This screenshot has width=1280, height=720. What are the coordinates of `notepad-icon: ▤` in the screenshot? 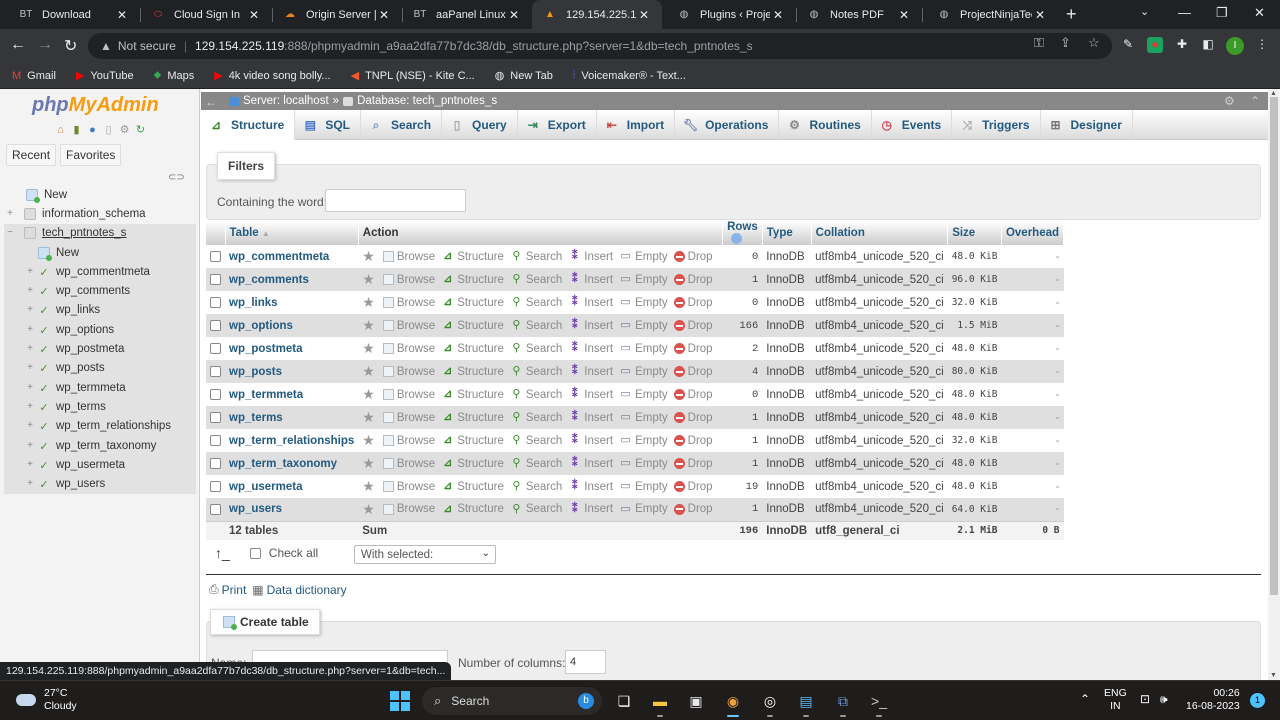 It's located at (806, 703).